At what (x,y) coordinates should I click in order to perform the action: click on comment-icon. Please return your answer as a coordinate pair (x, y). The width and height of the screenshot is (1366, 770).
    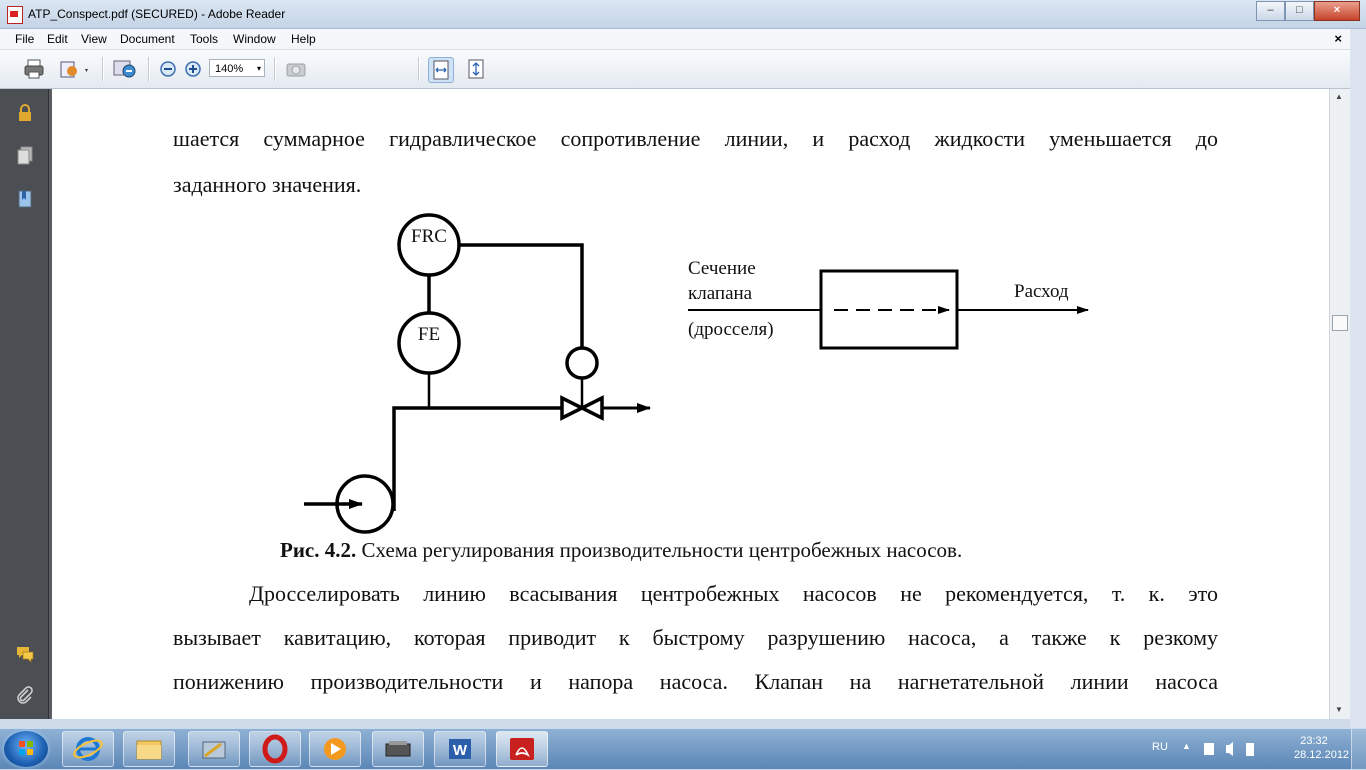
    Looking at the image, I should click on (25, 655).